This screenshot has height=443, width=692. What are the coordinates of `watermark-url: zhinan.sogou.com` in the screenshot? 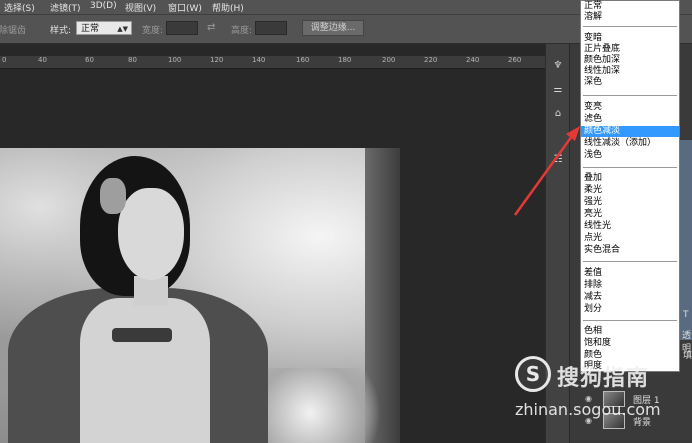 It's located at (588, 409).